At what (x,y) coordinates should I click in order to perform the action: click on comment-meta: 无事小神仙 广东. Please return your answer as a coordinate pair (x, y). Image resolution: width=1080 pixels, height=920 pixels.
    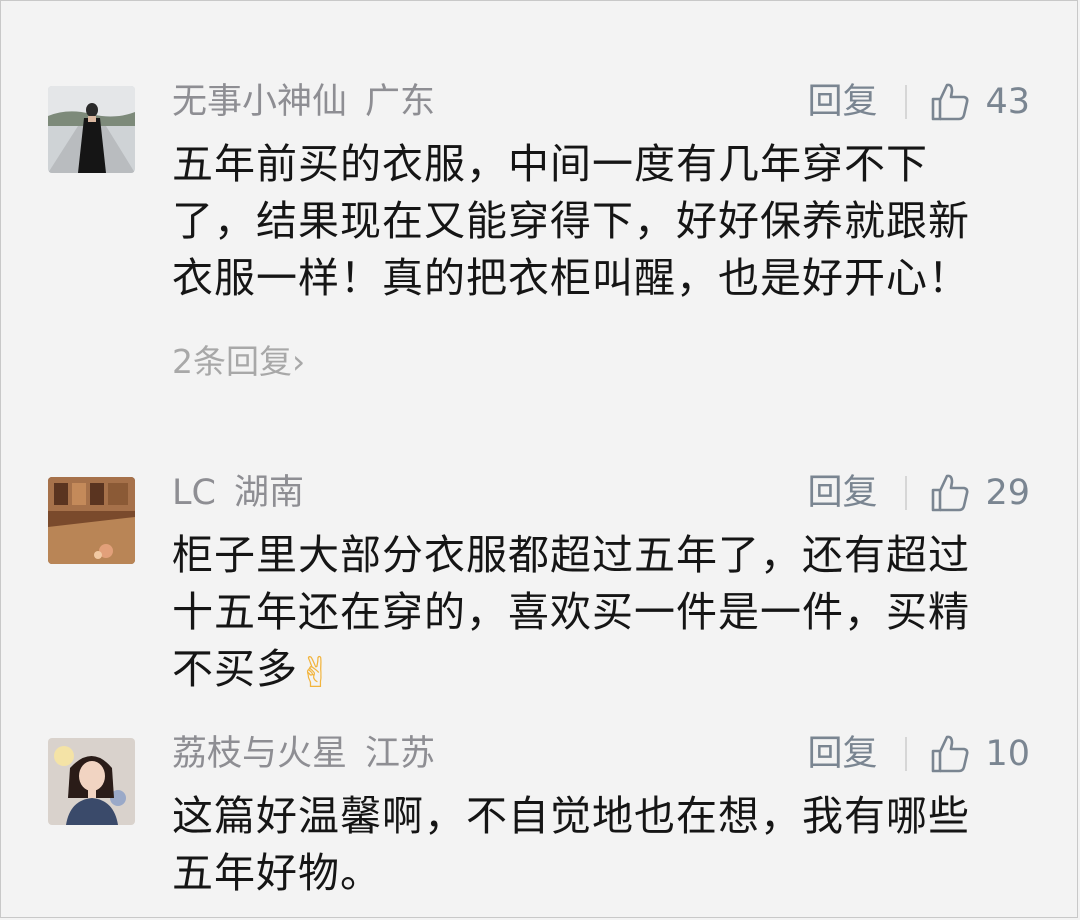
    Looking at the image, I should click on (303, 102).